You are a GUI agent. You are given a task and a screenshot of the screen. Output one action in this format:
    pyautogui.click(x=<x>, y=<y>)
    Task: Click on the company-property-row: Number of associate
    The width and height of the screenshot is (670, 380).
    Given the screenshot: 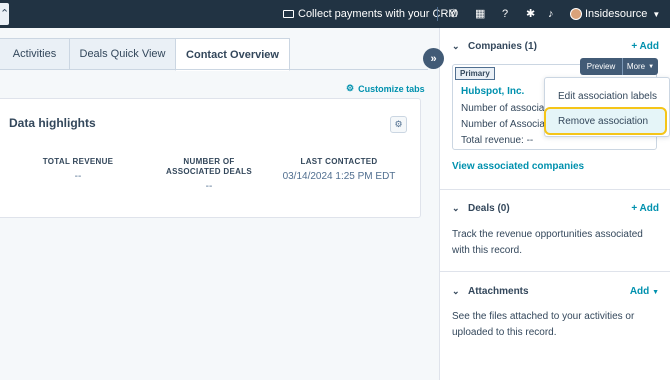 What is the action you would take?
    pyautogui.click(x=507, y=108)
    